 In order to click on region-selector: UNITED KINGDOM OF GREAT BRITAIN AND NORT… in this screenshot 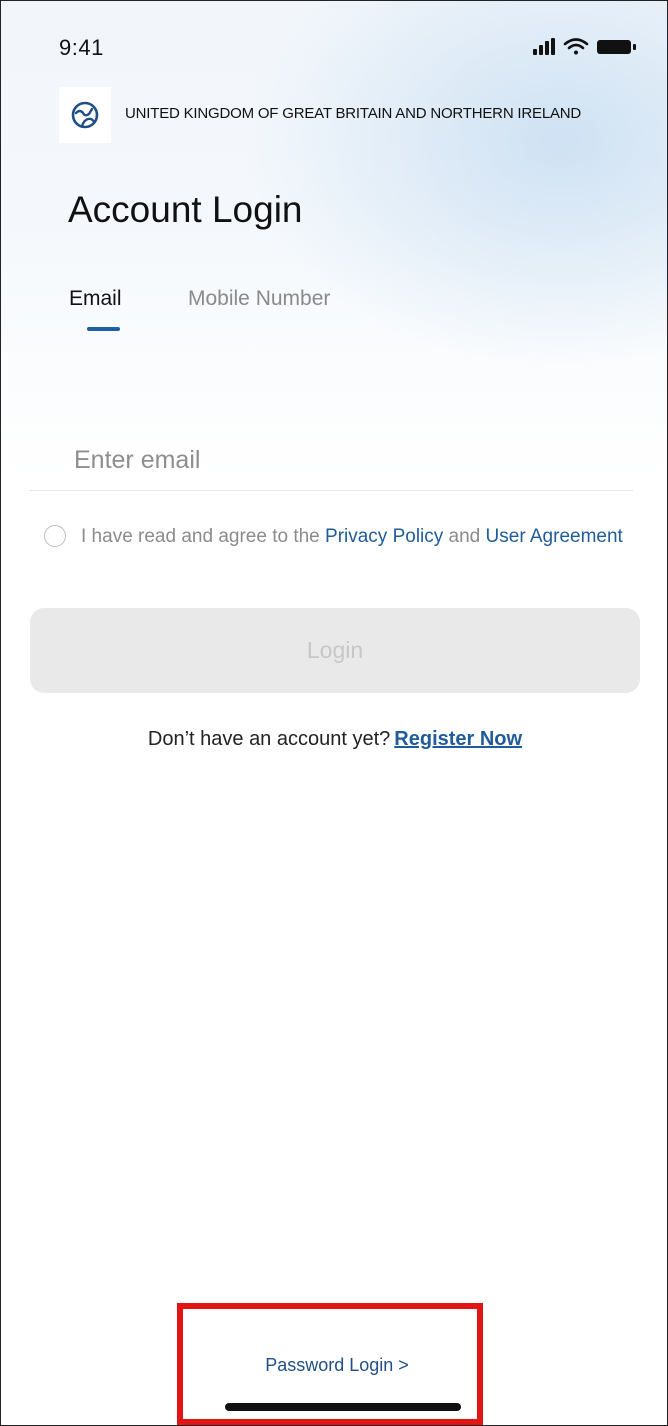, I will do `click(363, 115)`.